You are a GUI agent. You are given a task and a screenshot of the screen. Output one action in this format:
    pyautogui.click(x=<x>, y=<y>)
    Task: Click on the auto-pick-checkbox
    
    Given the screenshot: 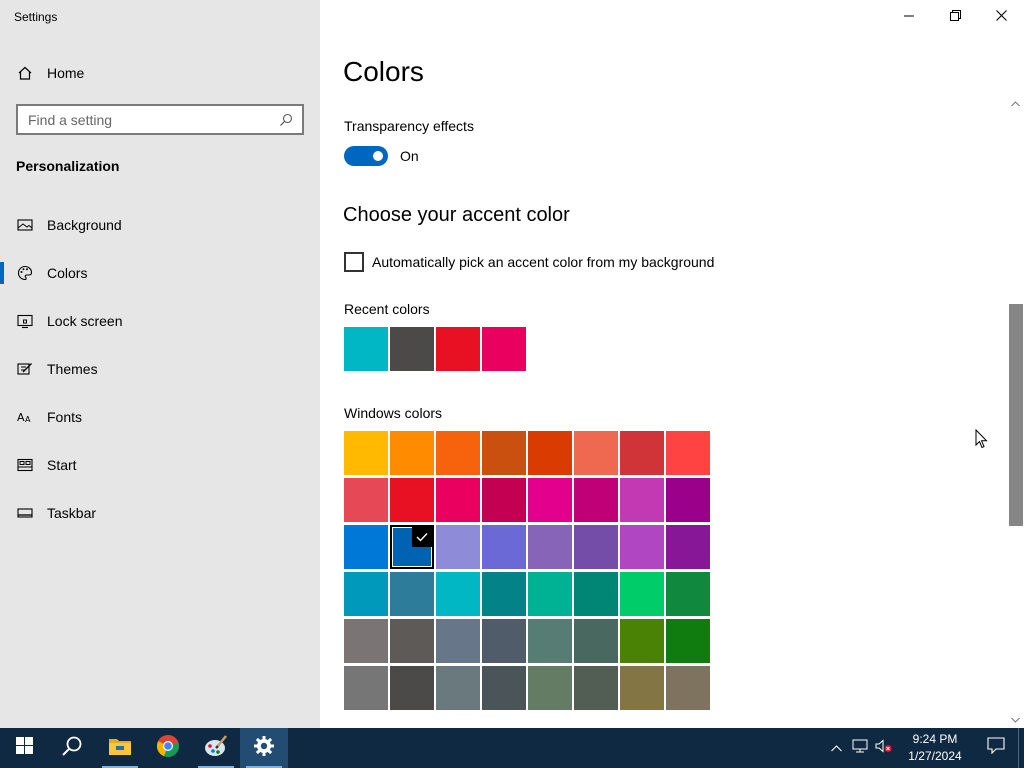 What is the action you would take?
    pyautogui.click(x=354, y=262)
    